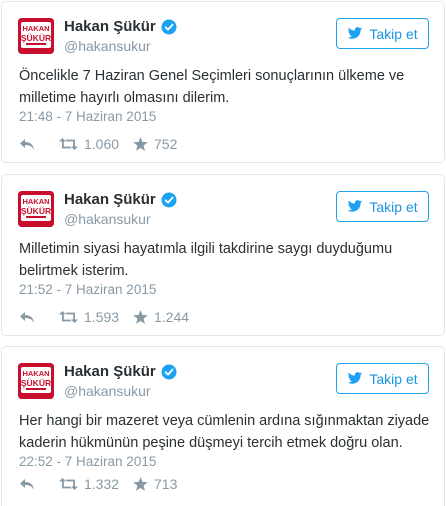  I want to click on retweet-count: 1.060, so click(102, 144).